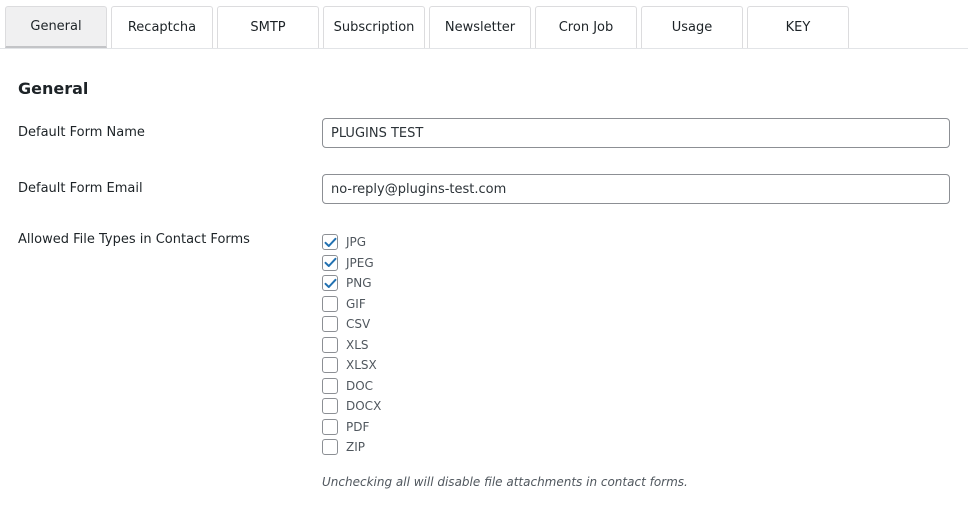 Image resolution: width=968 pixels, height=522 pixels. I want to click on file-type-label: PNG, so click(359, 283).